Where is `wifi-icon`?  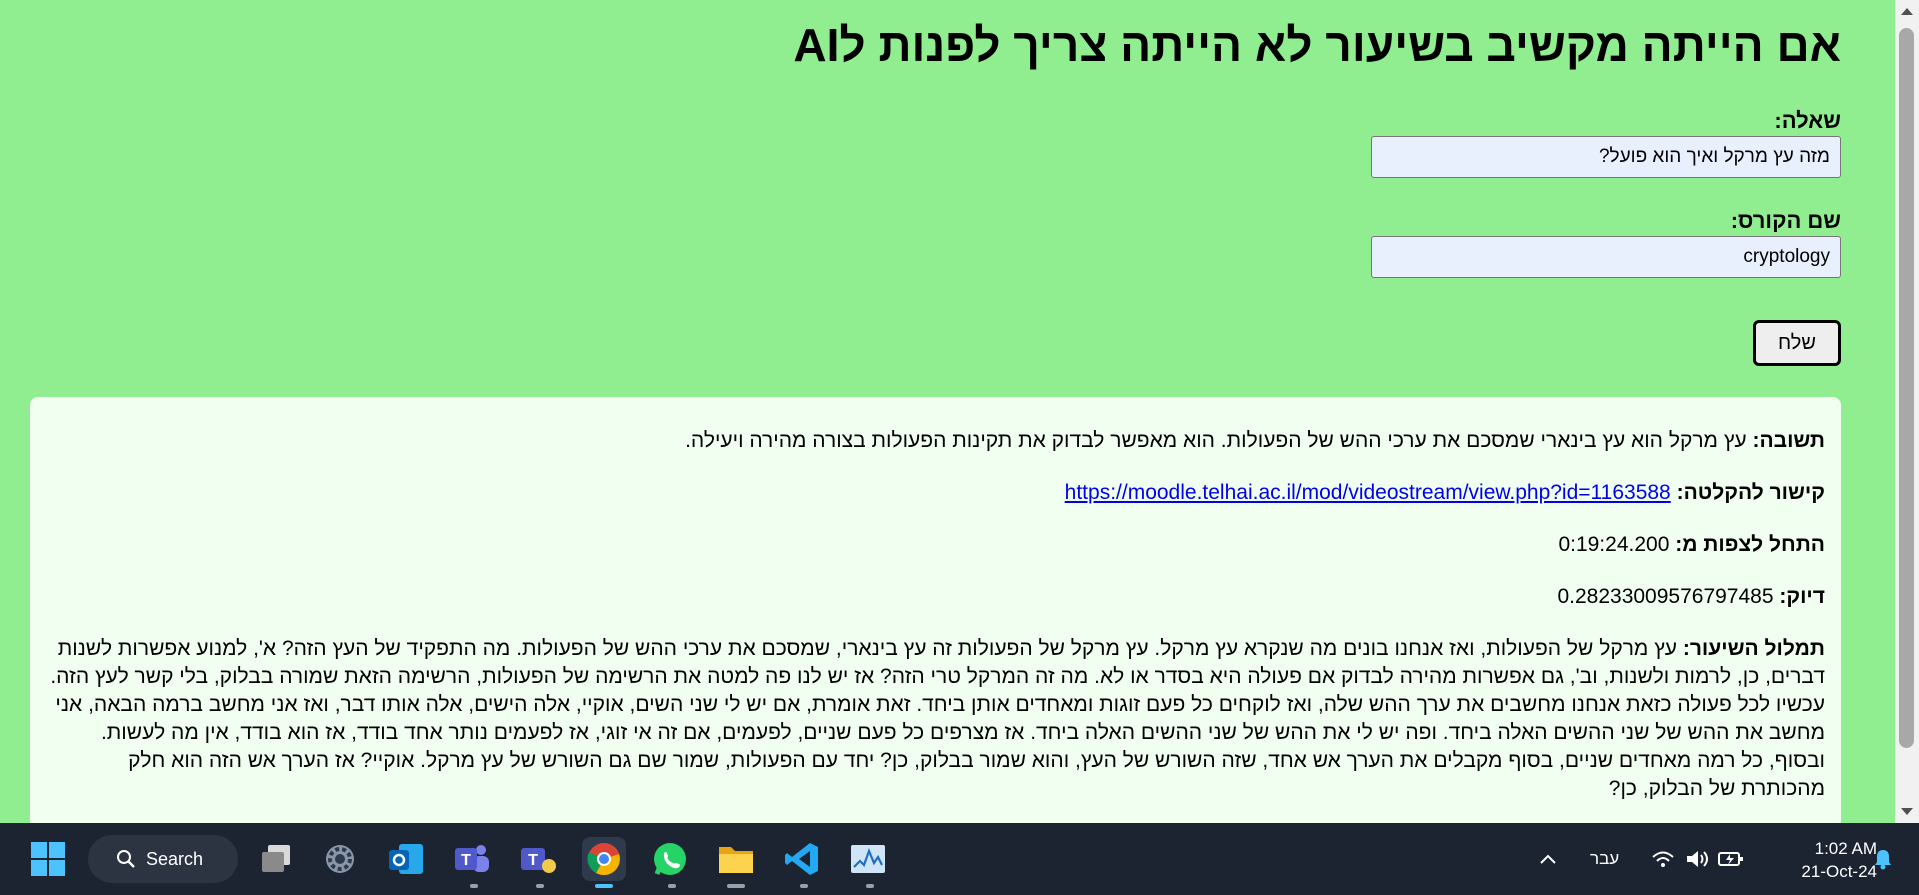 wifi-icon is located at coordinates (1663, 859).